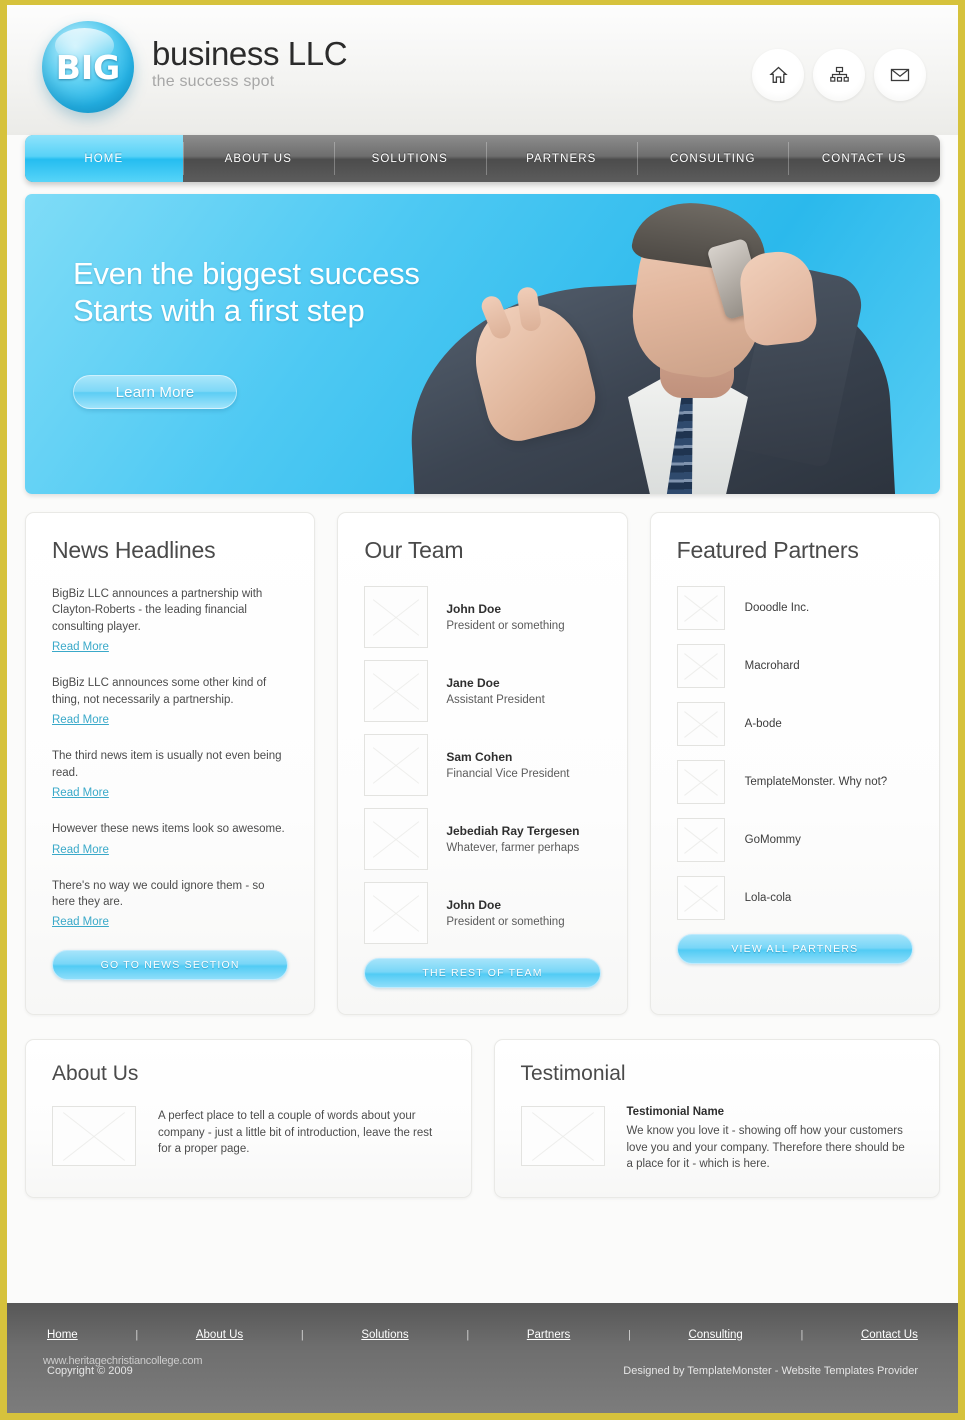 This screenshot has height=1420, width=965. Describe the element at coordinates (675, 1112) in the screenshot. I see `testimonial-author-name: Testimonial Name` at that location.